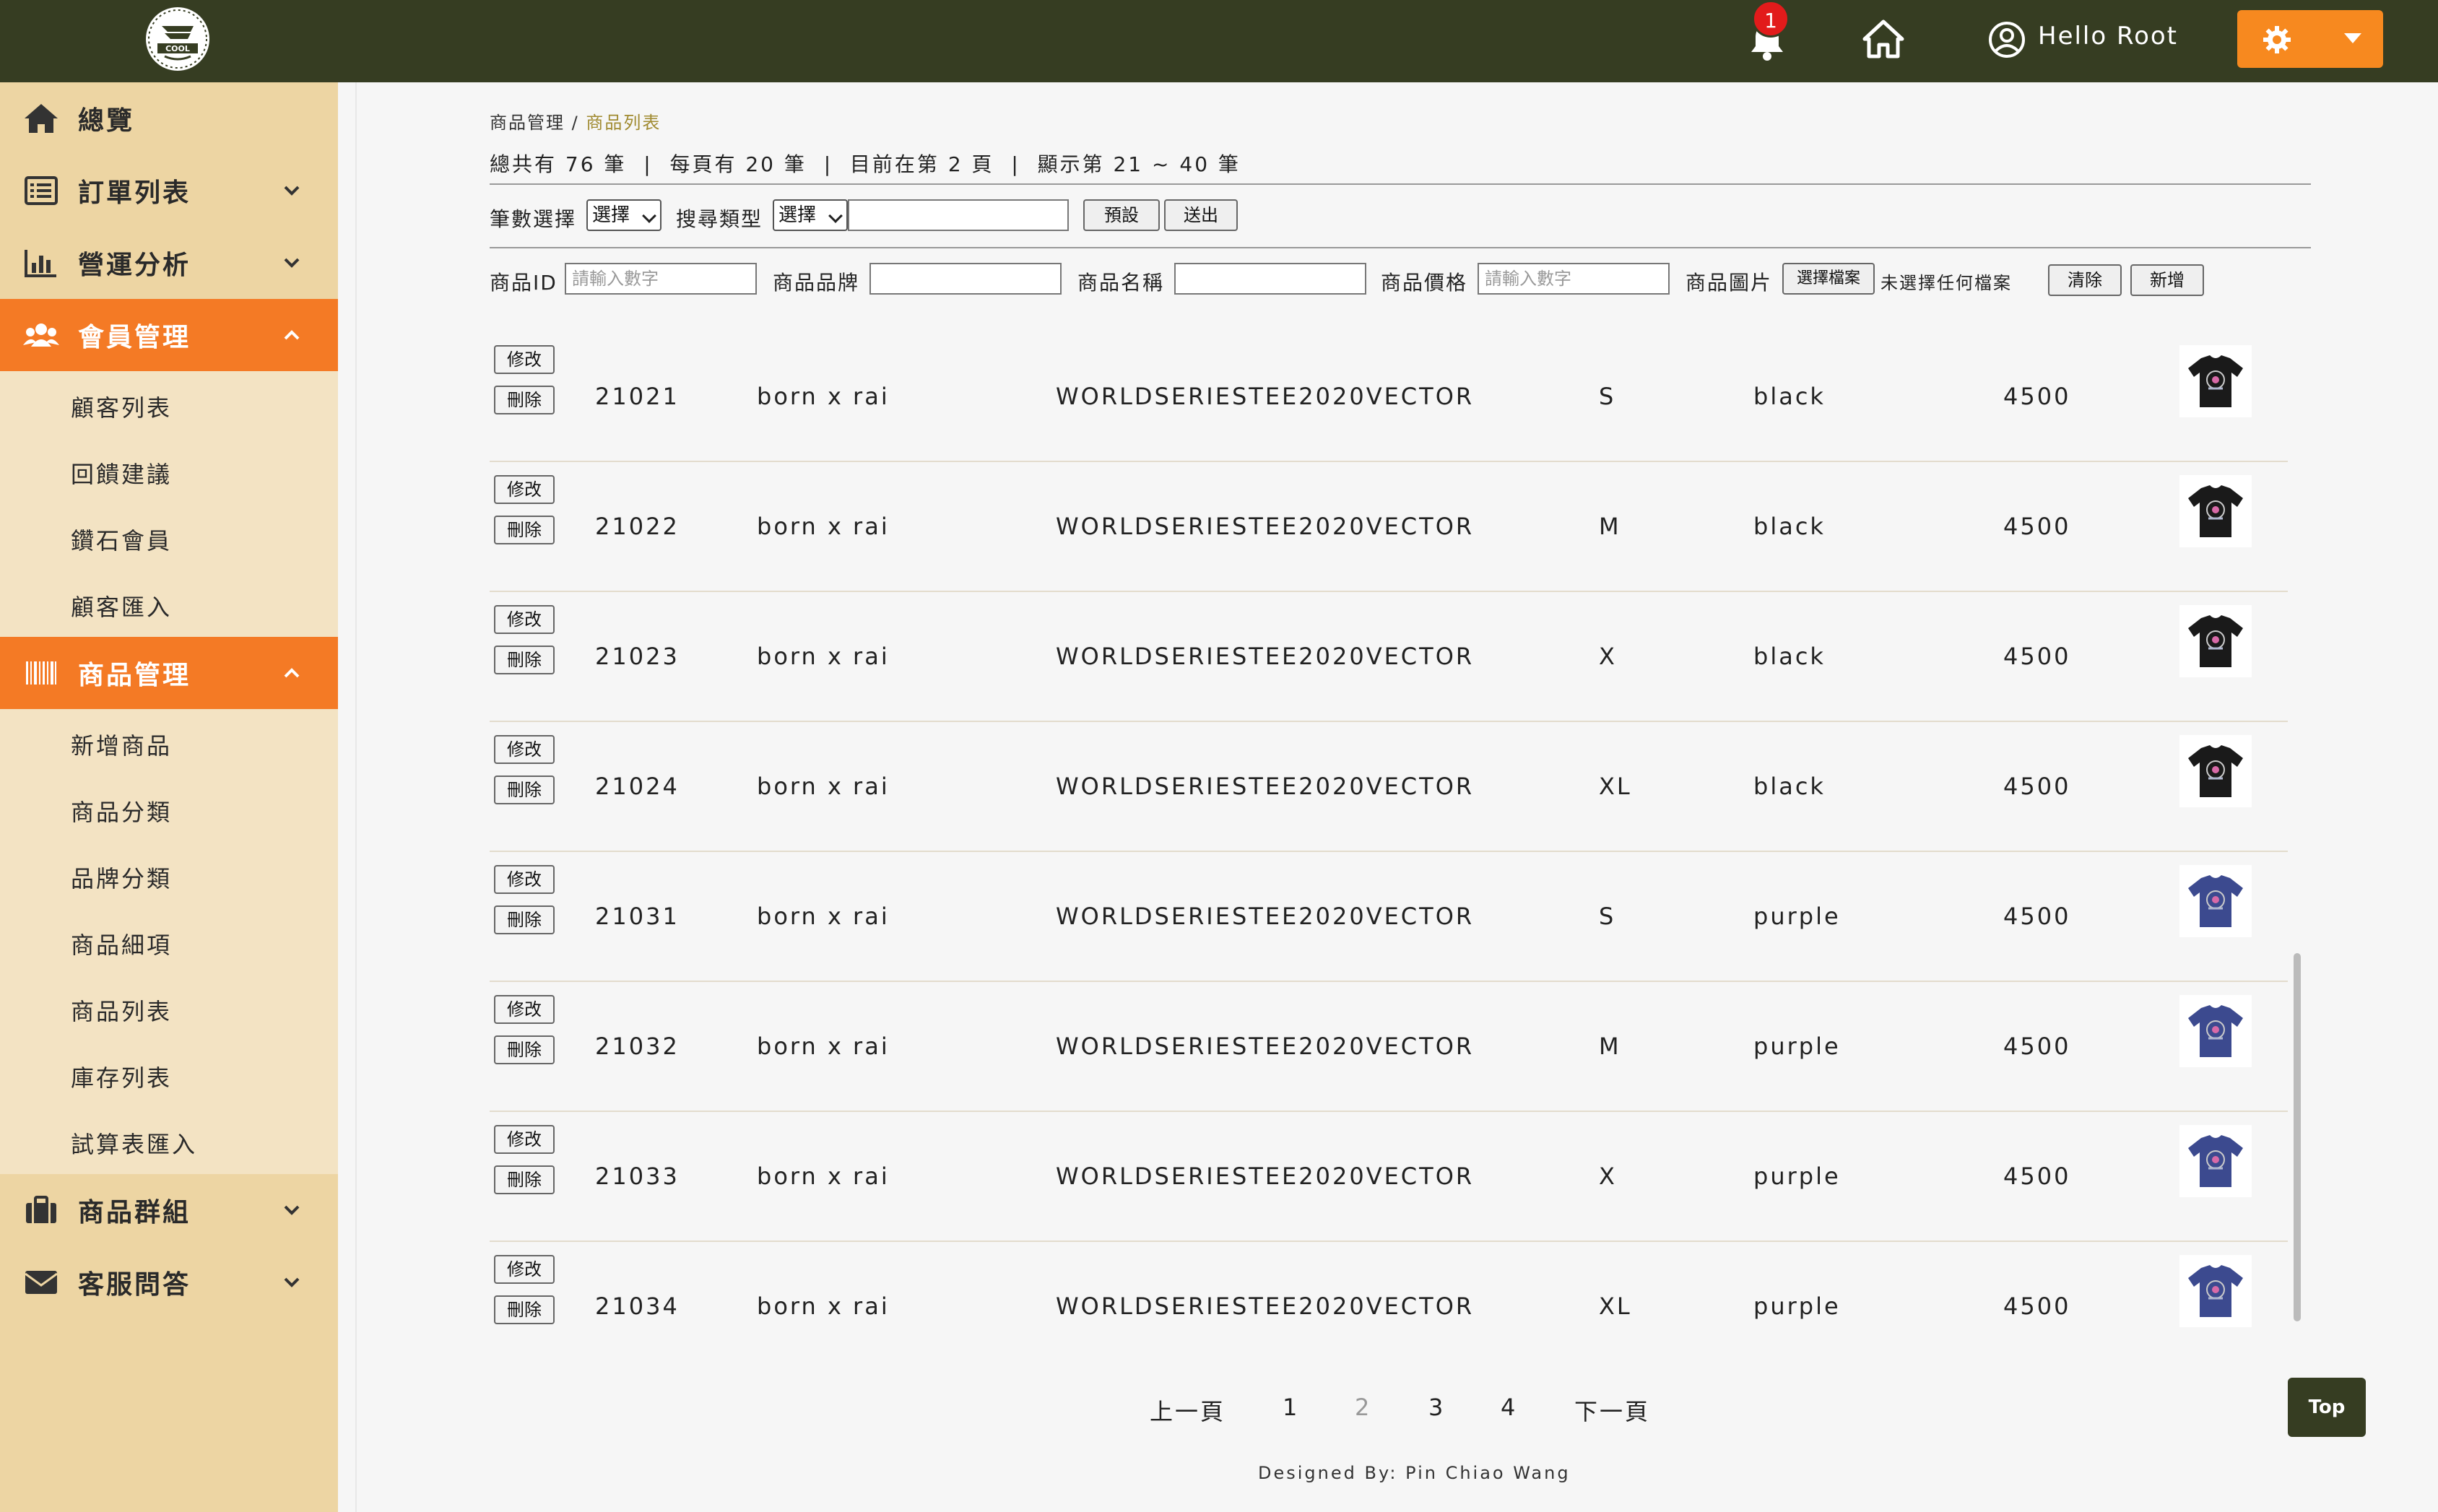 The width and height of the screenshot is (2438, 1512). What do you see at coordinates (292, 673) in the screenshot?
I see `chevron-up-icon` at bounding box center [292, 673].